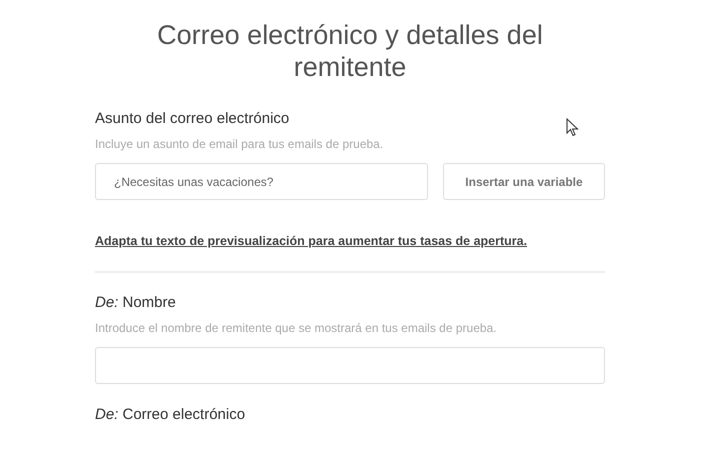  Describe the element at coordinates (135, 303) in the screenshot. I see `field-label: De: Nombre` at that location.